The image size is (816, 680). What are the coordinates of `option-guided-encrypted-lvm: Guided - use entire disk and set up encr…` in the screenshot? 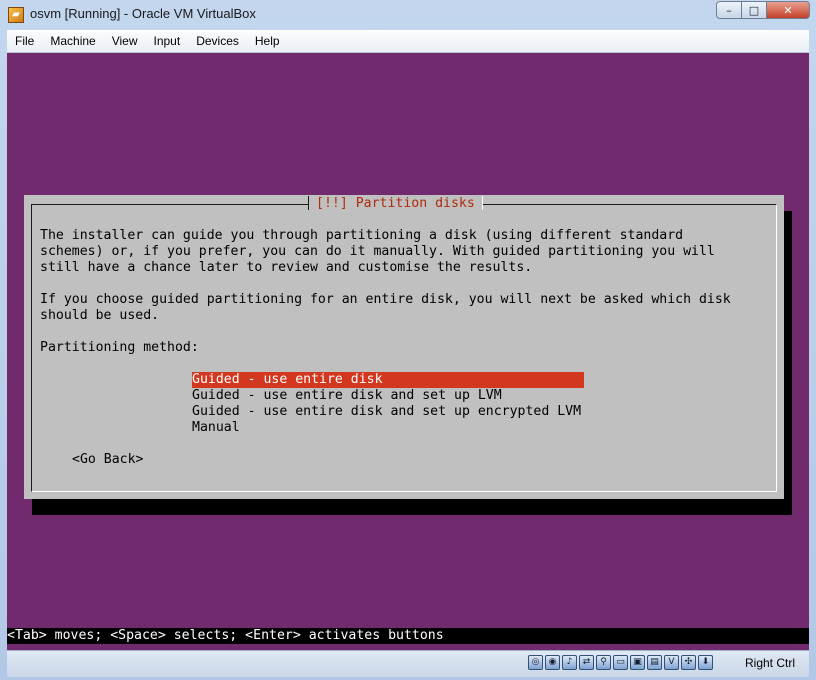 It's located at (388, 412).